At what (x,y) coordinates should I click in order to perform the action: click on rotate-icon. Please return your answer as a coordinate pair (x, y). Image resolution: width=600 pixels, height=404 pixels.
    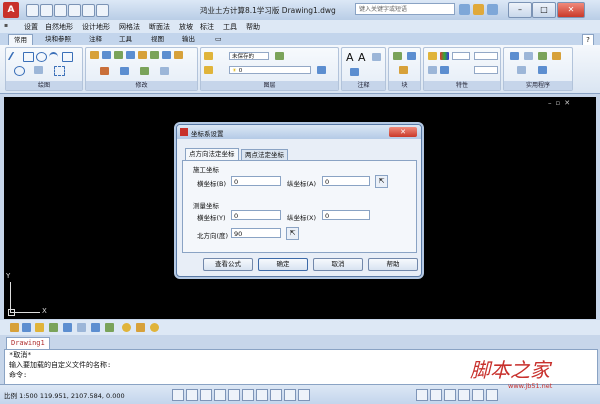
    Looking at the image, I should click on (106, 55).